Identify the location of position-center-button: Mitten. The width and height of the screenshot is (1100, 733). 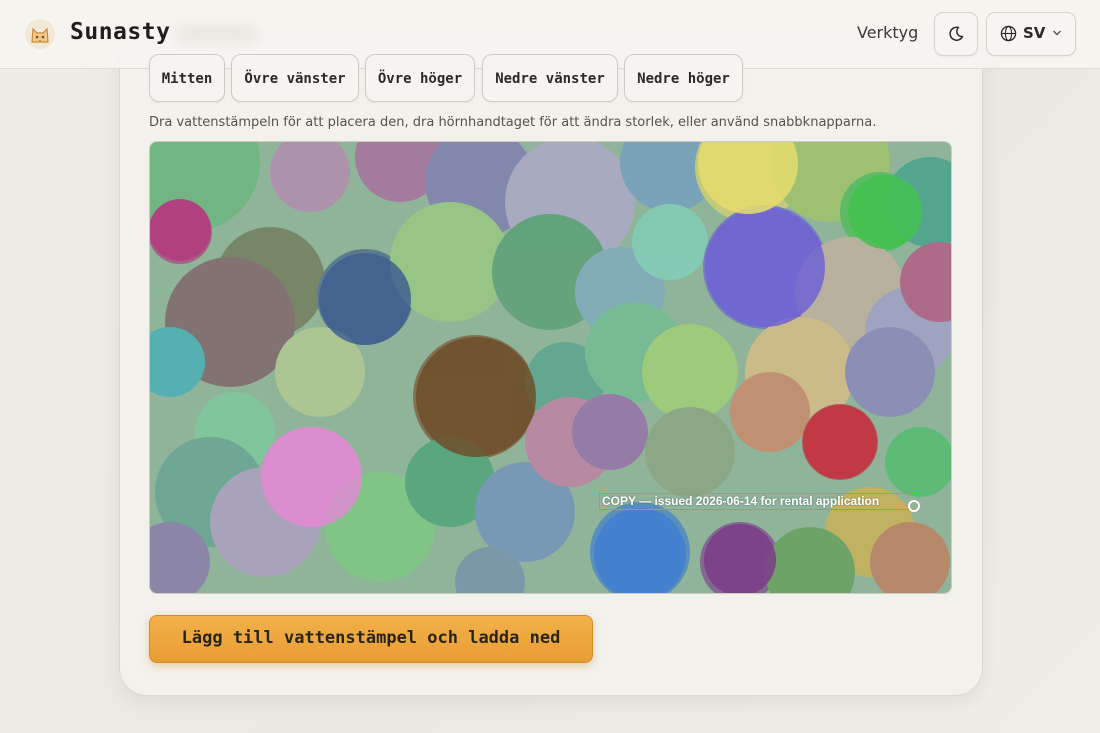
(187, 78).